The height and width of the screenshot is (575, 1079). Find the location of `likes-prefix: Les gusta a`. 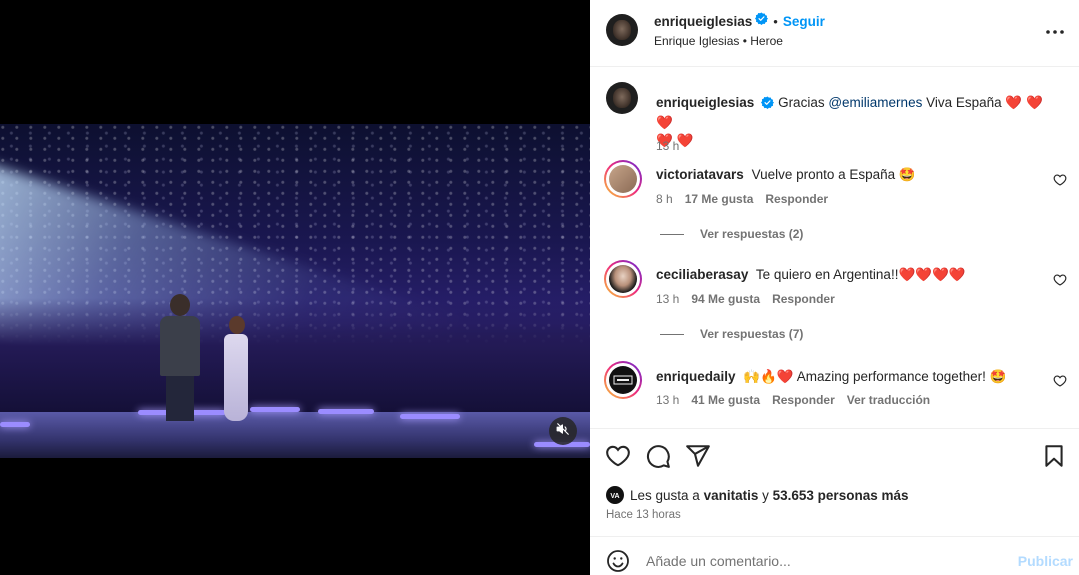

likes-prefix: Les gusta a is located at coordinates (665, 495).